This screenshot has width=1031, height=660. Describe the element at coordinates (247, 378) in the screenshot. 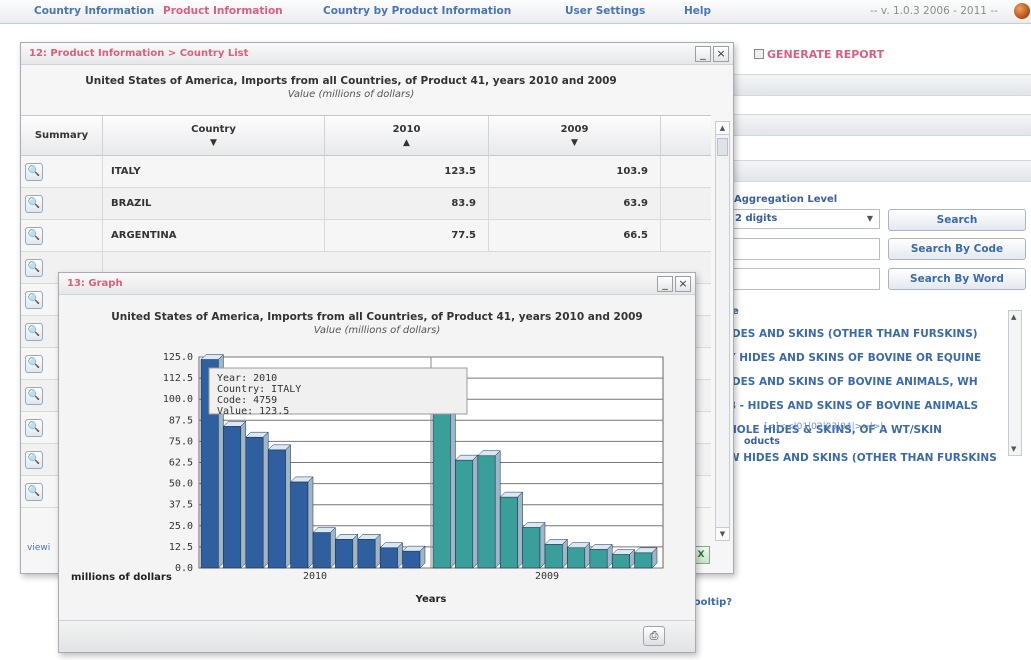

I see `tooltip-line: Year: 2010` at that location.